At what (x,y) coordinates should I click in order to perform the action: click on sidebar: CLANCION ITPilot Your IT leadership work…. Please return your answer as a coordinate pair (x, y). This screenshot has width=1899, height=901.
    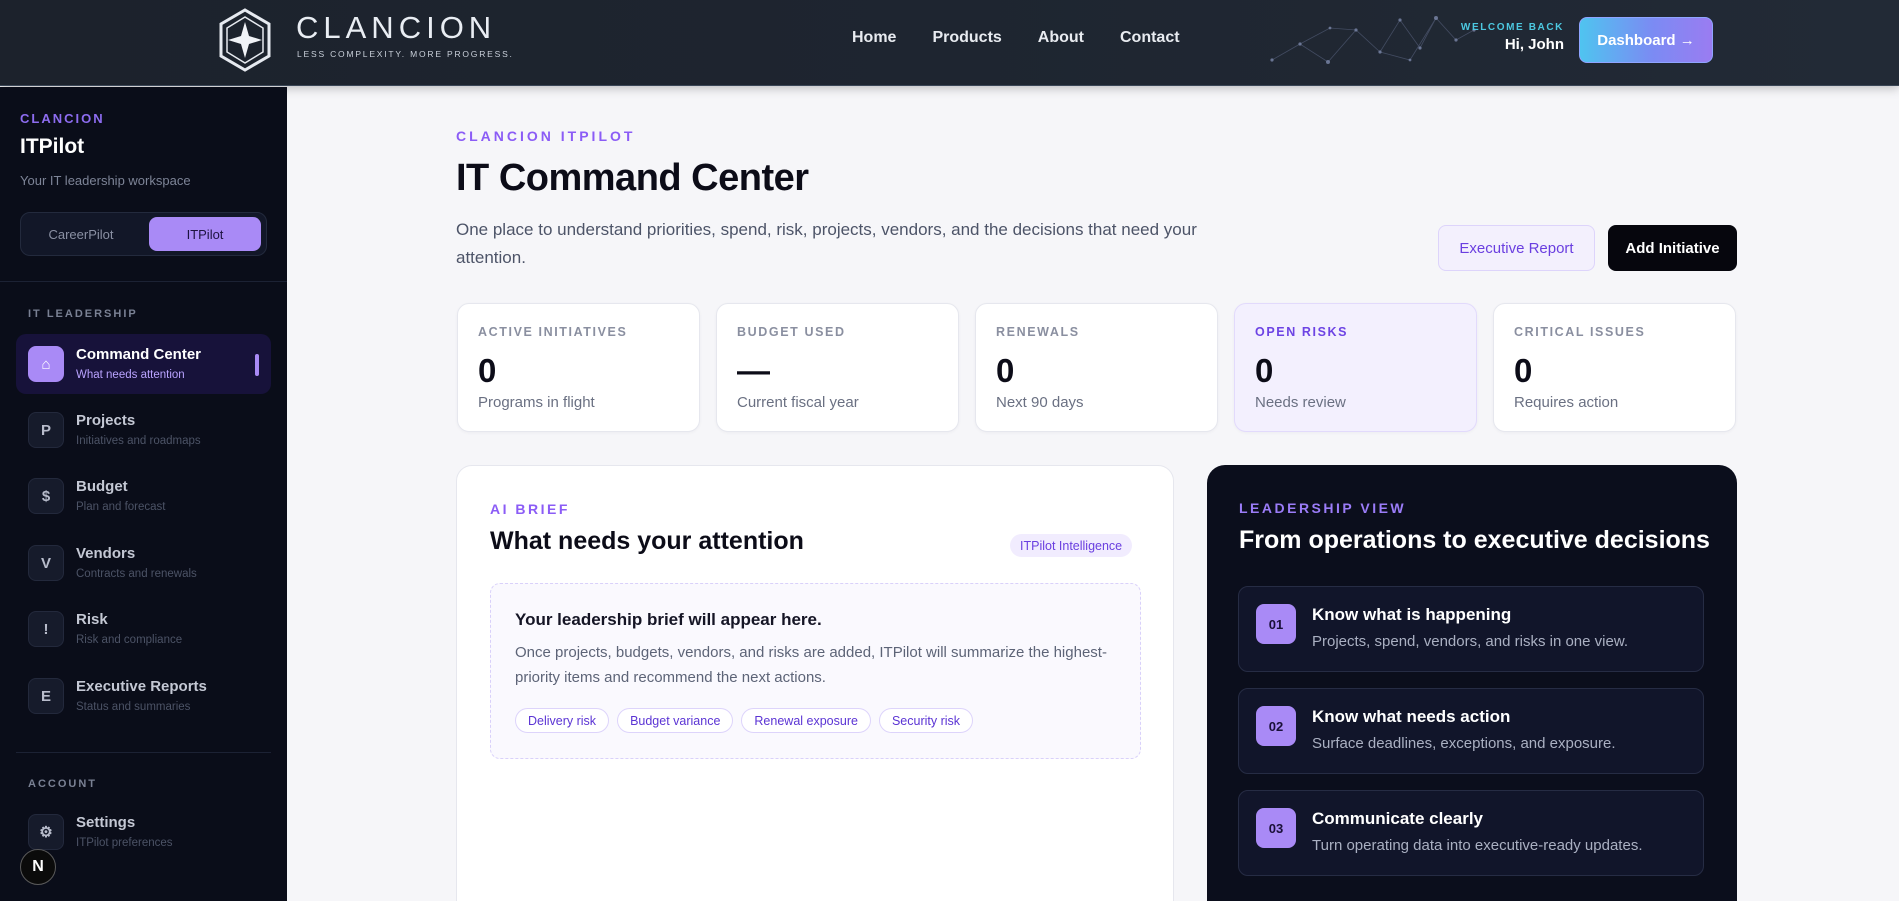
    Looking at the image, I should click on (143, 494).